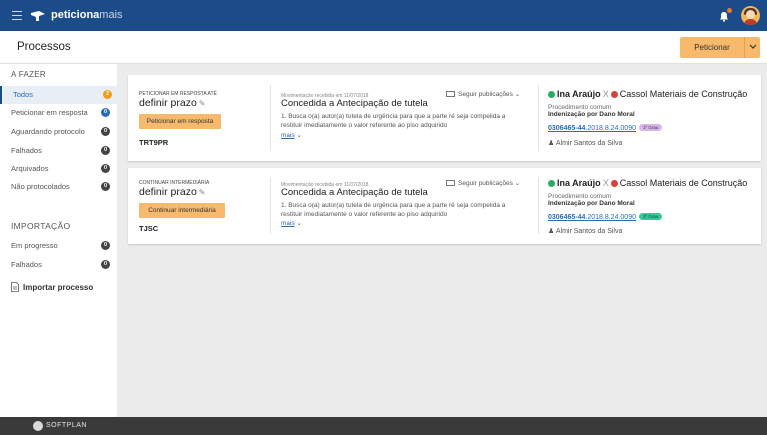  What do you see at coordinates (58, 265) in the screenshot?
I see `sidebar-item-importacao-falhados: Falhados 0` at bounding box center [58, 265].